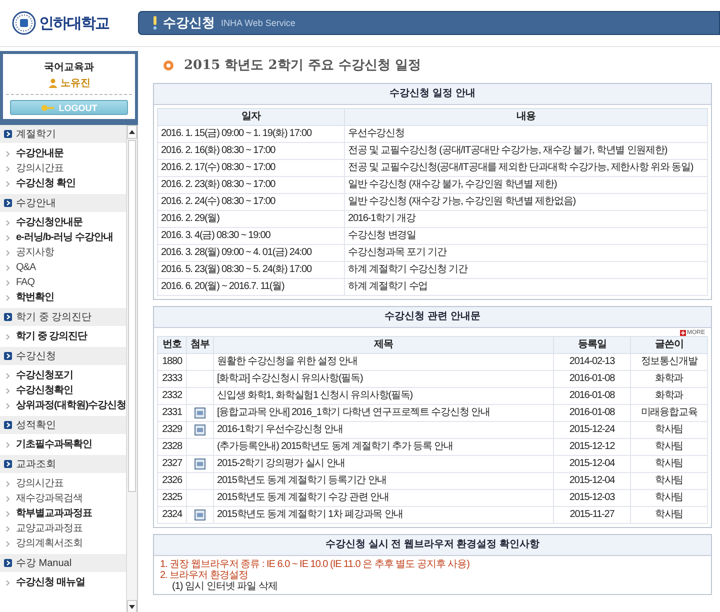 The height and width of the screenshot is (612, 720). I want to click on menu-item: 학기 중 강의진단, so click(52, 336).